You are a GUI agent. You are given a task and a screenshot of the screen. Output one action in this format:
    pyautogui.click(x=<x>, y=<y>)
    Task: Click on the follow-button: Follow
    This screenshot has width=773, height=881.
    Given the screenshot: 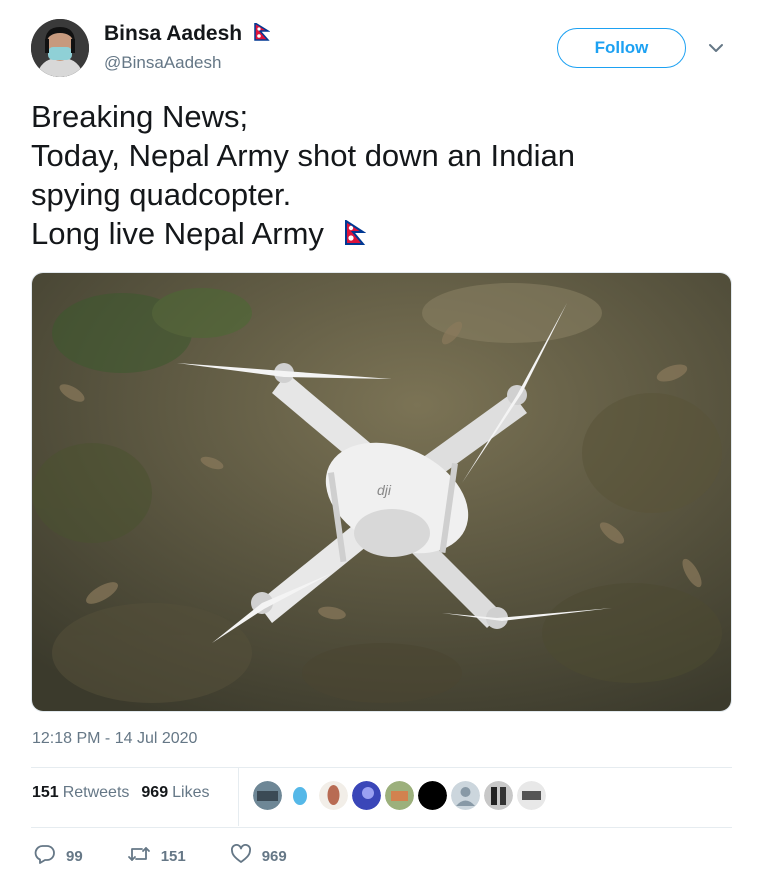 What is the action you would take?
    pyautogui.click(x=621, y=48)
    